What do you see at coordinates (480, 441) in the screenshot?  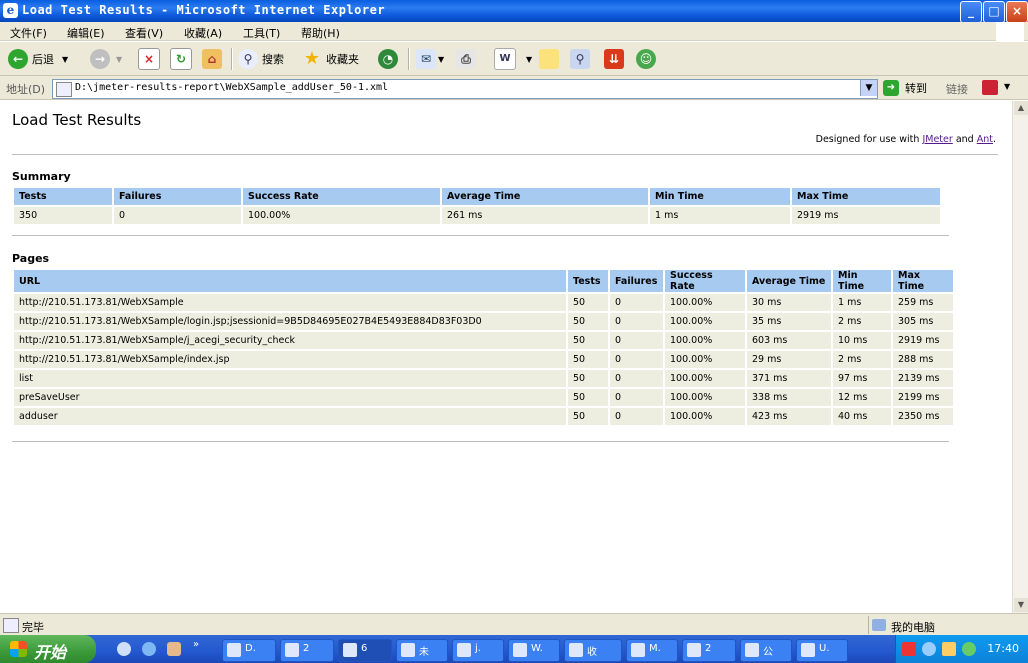 I see `divider` at bounding box center [480, 441].